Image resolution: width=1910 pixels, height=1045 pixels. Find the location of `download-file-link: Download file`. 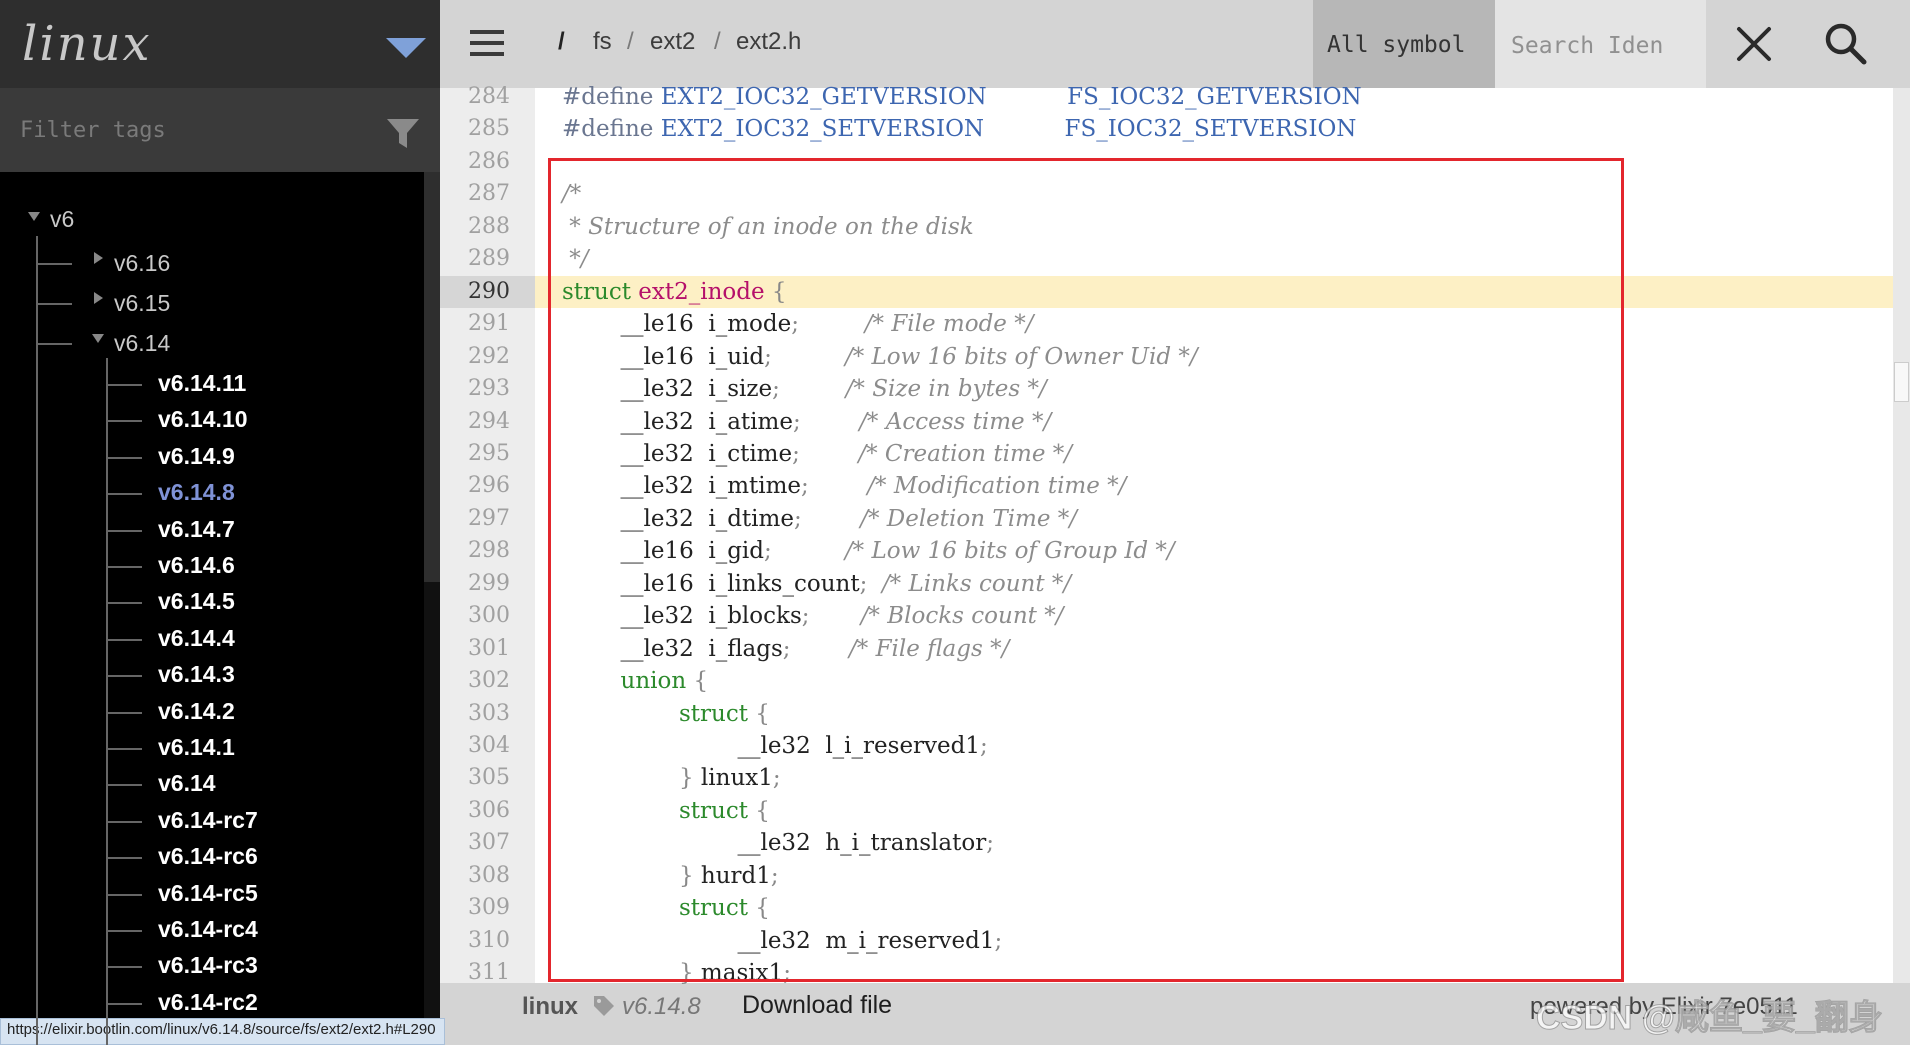

download-file-link: Download file is located at coordinates (817, 1005).